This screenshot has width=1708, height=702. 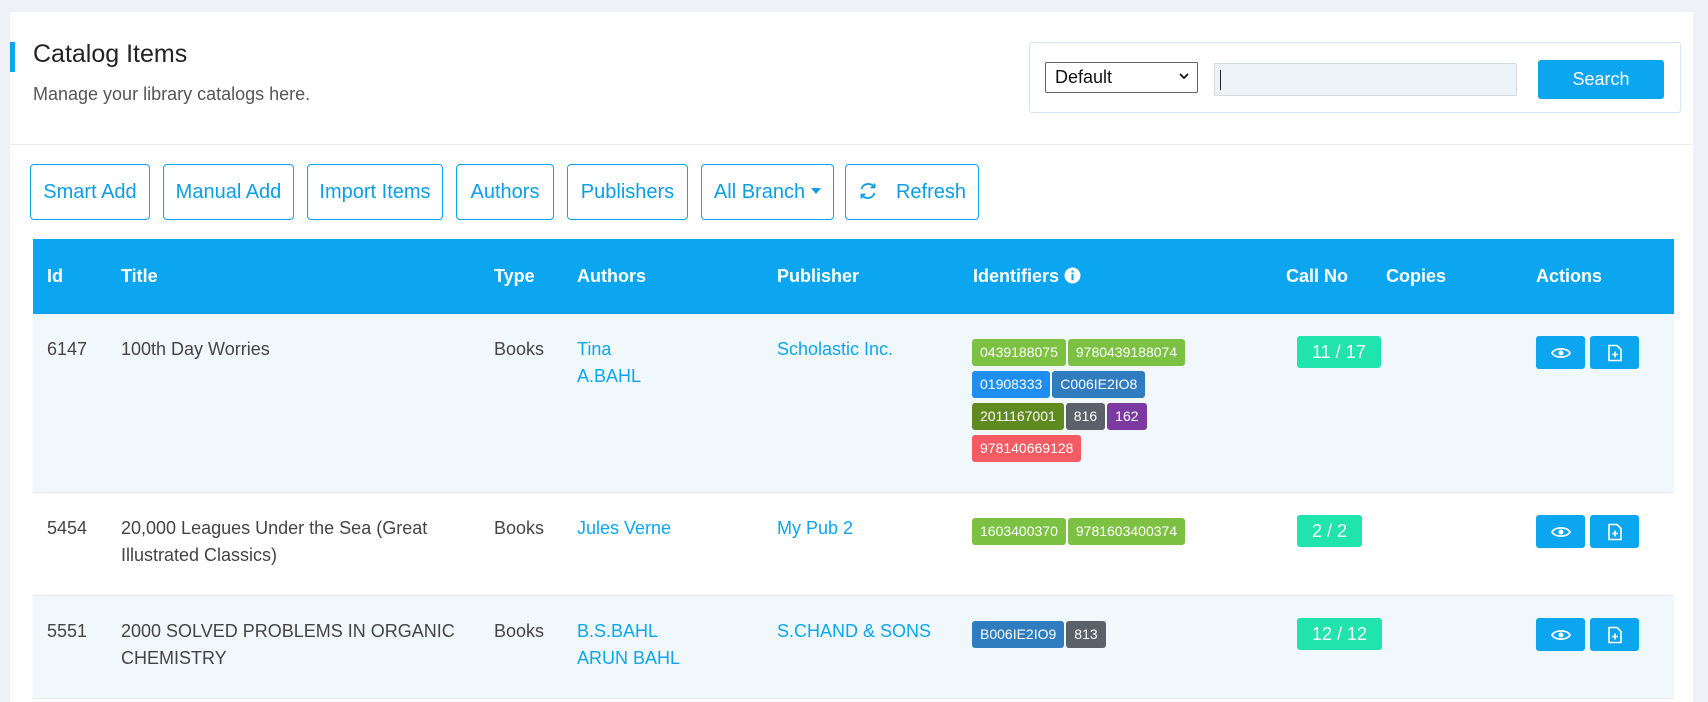 What do you see at coordinates (815, 528) in the screenshot?
I see `publisher-link: My Pub 2` at bounding box center [815, 528].